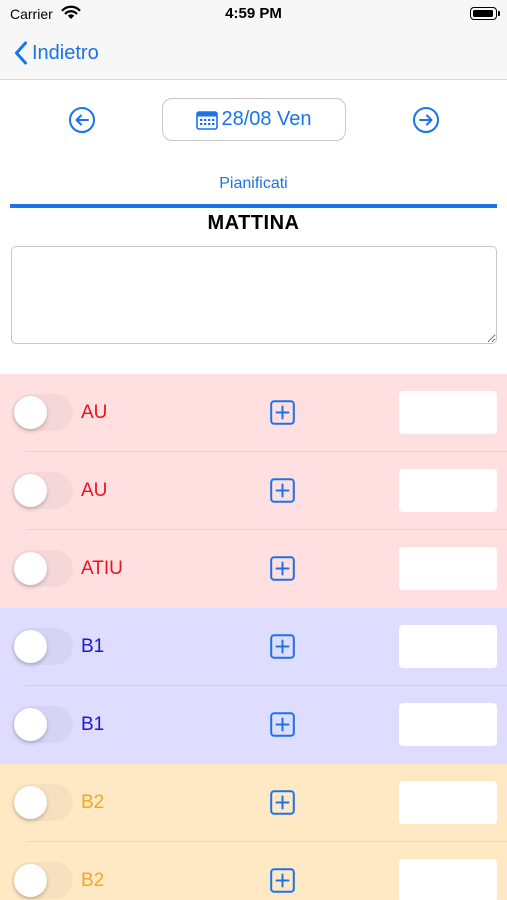  I want to click on previous-day-button, so click(82, 120).